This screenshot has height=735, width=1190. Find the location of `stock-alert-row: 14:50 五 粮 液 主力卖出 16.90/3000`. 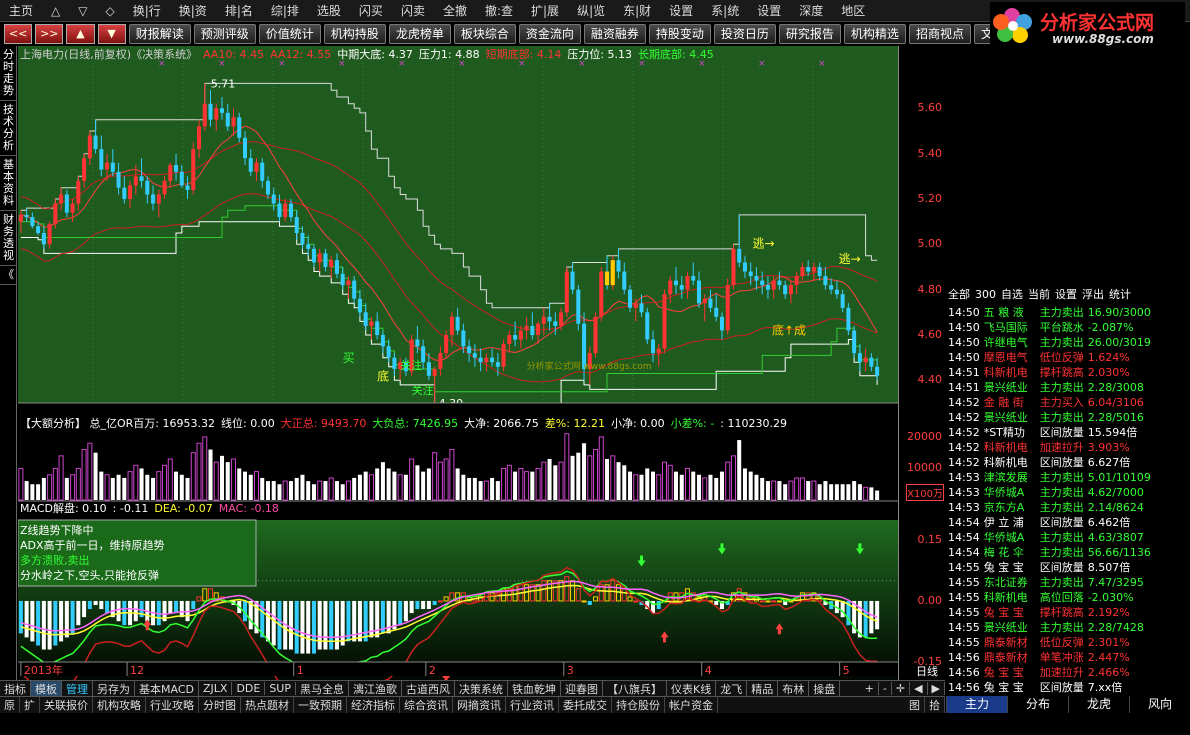

stock-alert-row: 14:50 五 粮 液 主力卖出 16.90/3000 is located at coordinates (1049, 311).